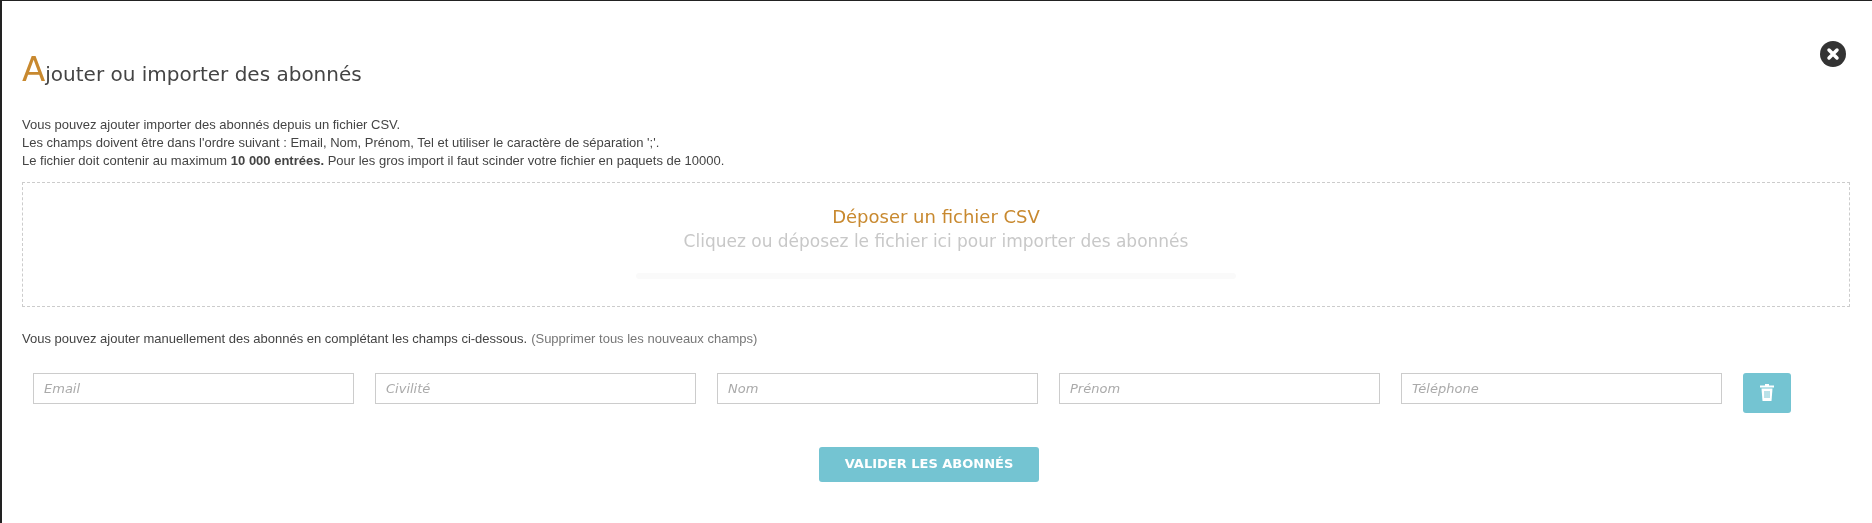  Describe the element at coordinates (535, 388) in the screenshot. I see `input-field: Civilité` at that location.